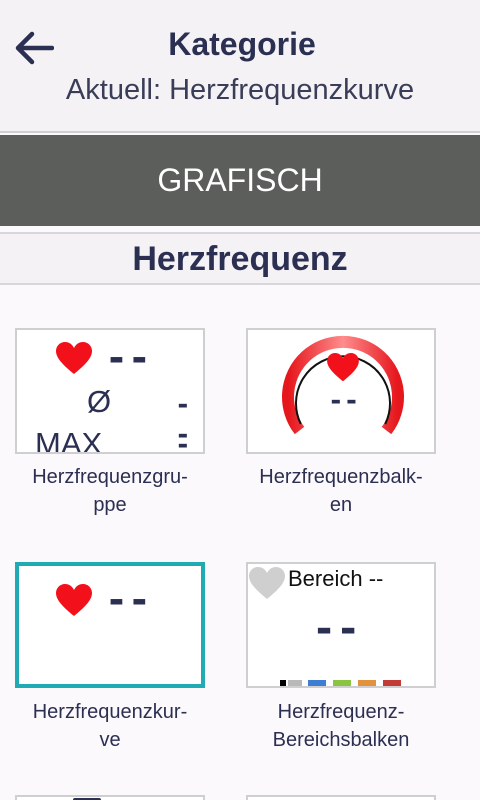 The image size is (480, 800). I want to click on tile-herzfrequenz-bereichsbalken: Bereich -- --, so click(341, 625).